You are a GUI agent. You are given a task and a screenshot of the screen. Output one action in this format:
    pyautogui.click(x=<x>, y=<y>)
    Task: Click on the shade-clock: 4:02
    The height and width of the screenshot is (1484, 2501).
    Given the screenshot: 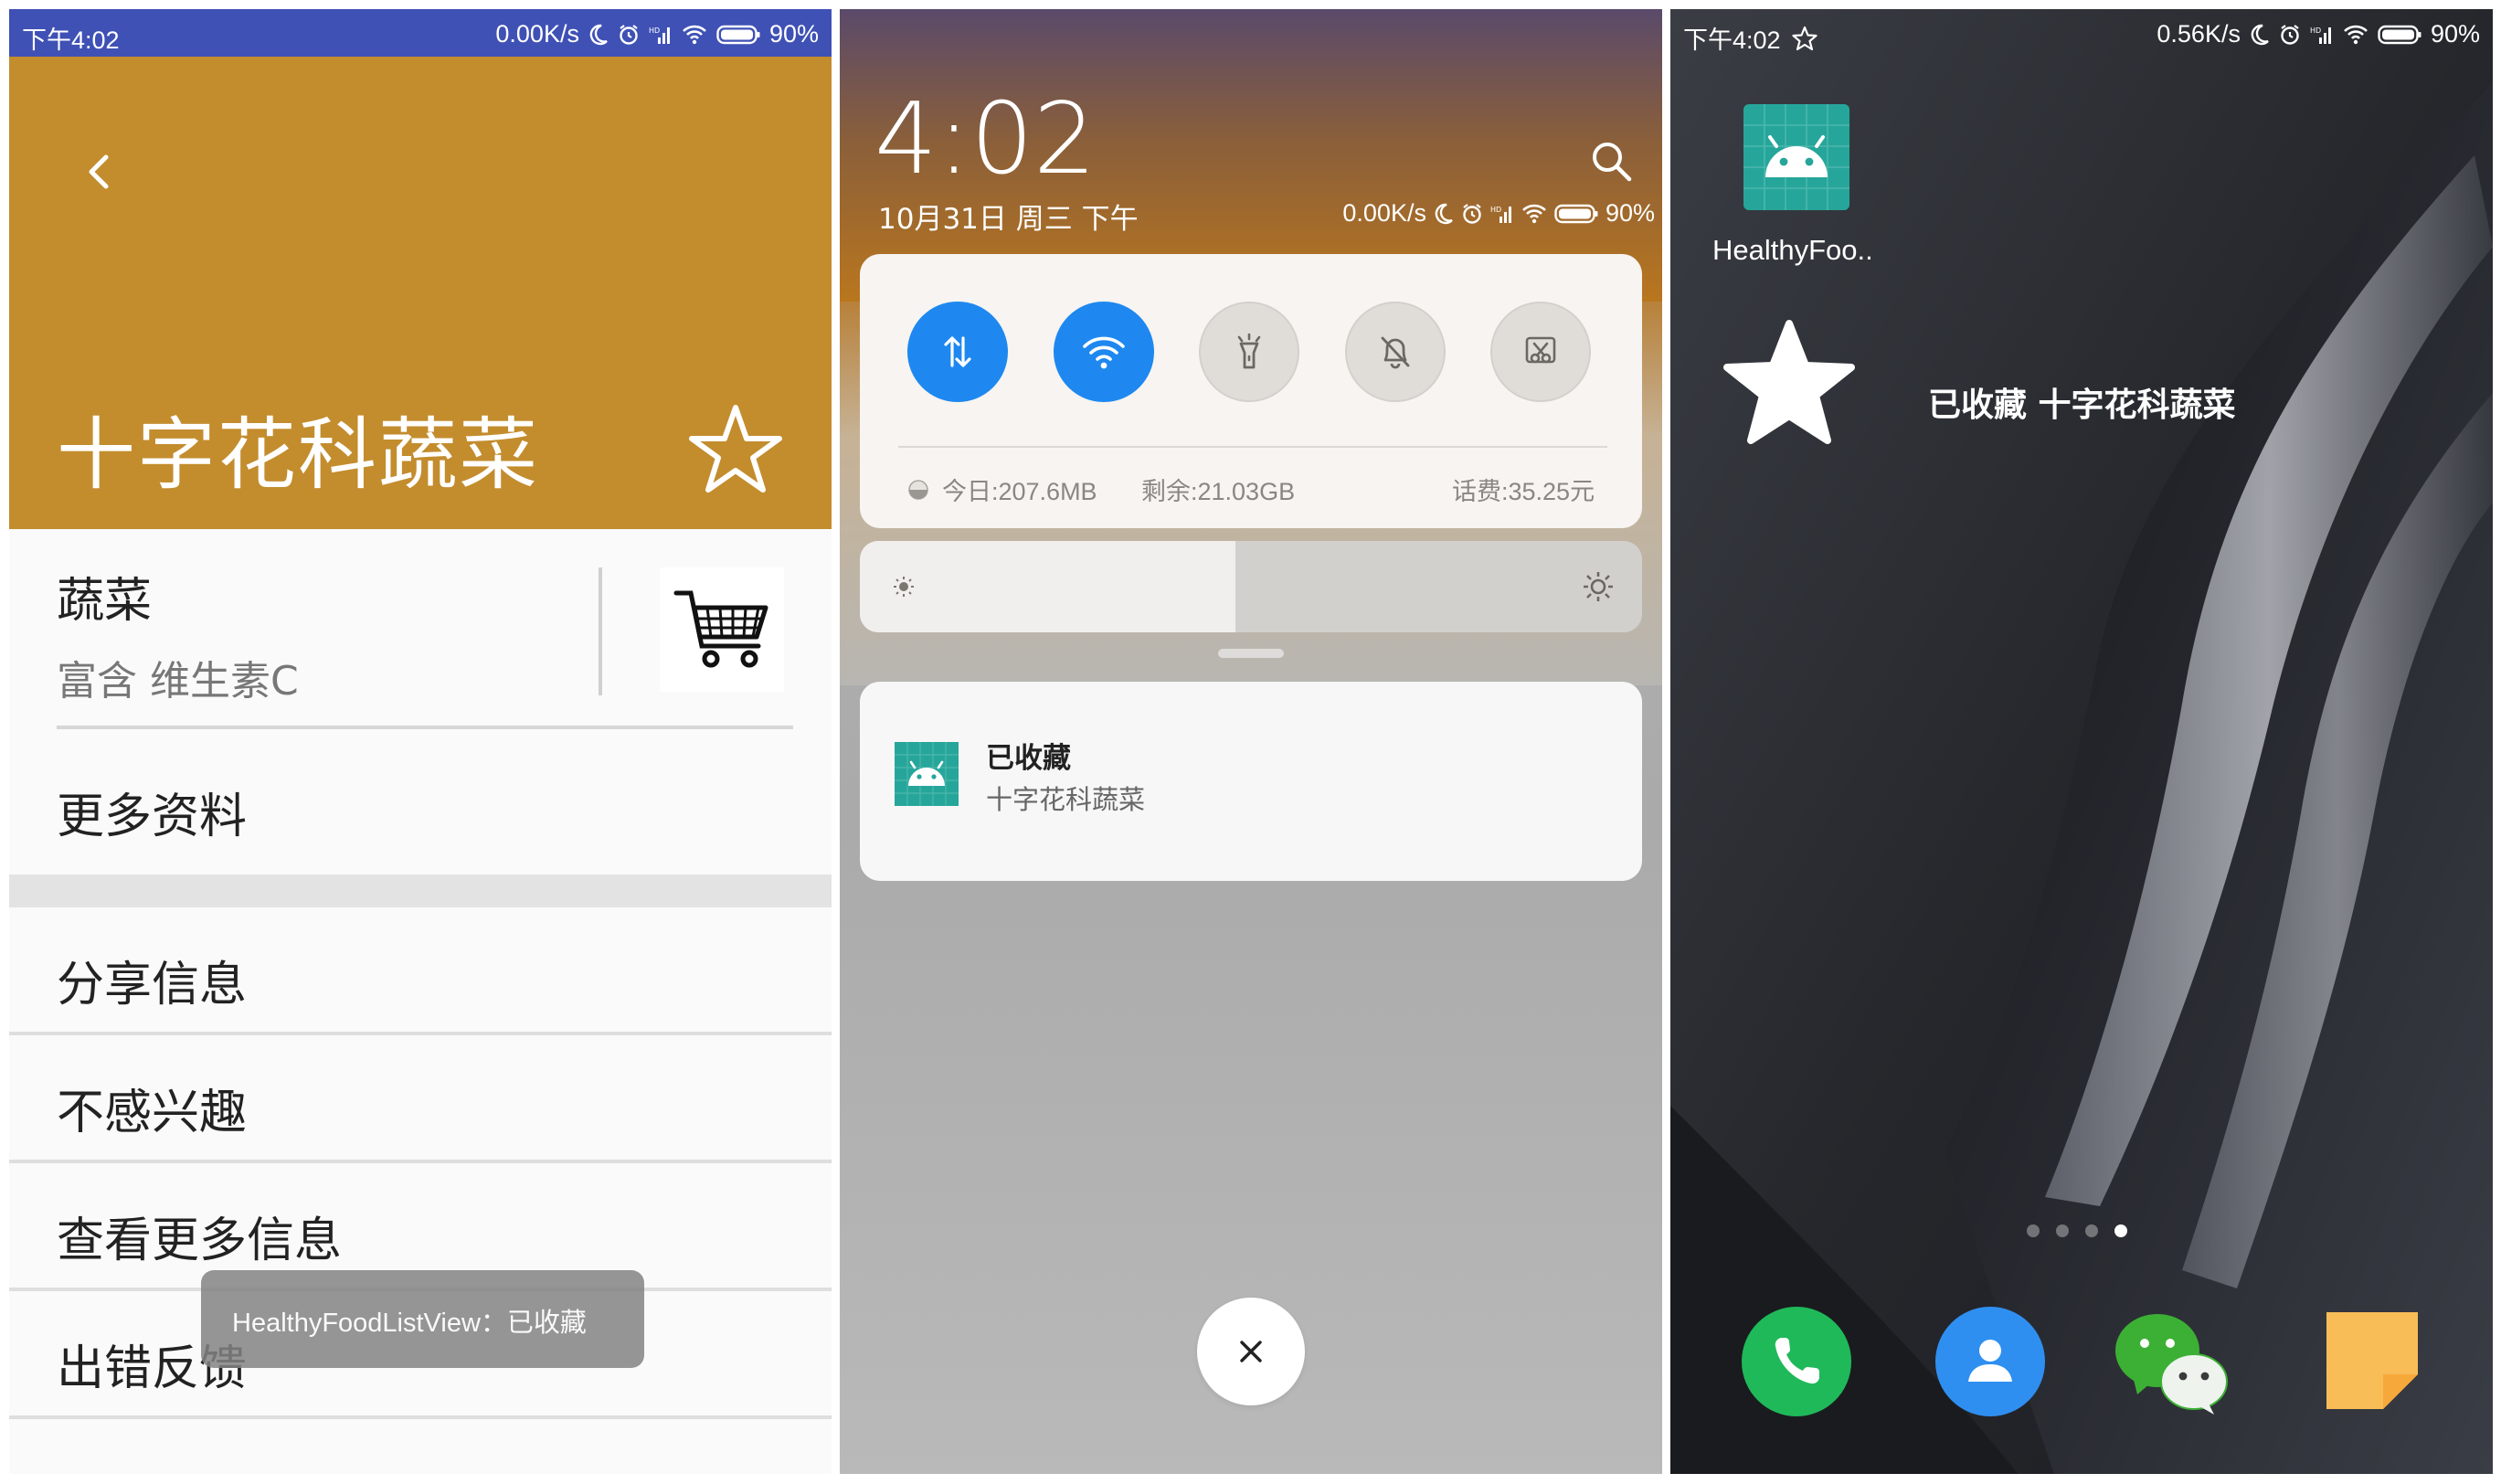 What is the action you would take?
    pyautogui.click(x=986, y=139)
    